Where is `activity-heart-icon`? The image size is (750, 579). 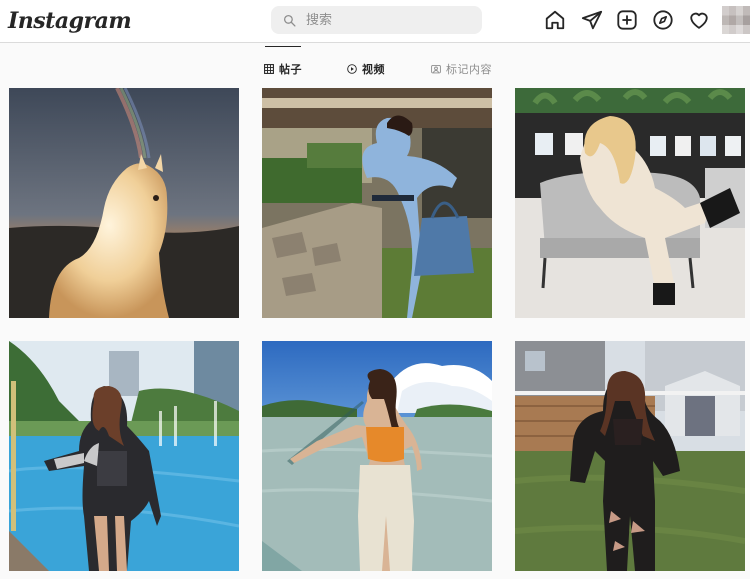
activity-heart-icon is located at coordinates (699, 20).